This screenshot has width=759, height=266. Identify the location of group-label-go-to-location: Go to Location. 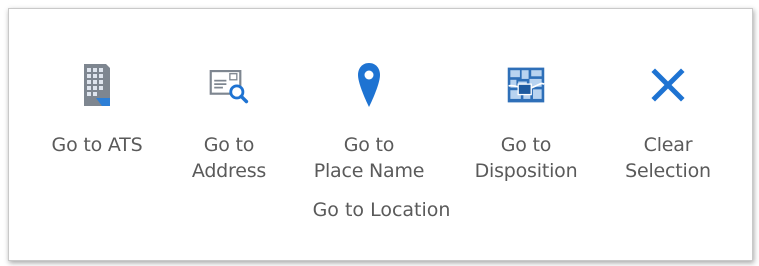
(381, 210).